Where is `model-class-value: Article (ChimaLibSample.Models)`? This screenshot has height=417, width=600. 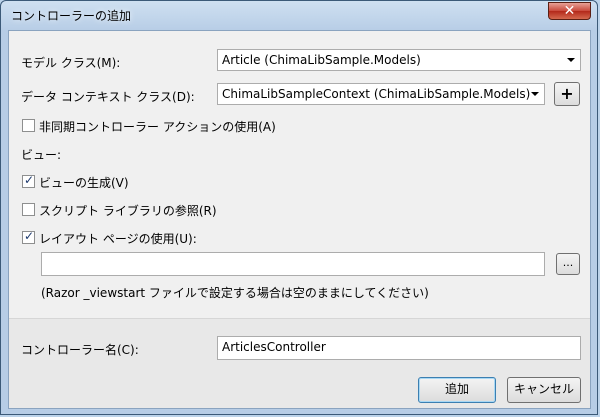
model-class-value: Article (ChimaLibSample.Models) is located at coordinates (321, 60).